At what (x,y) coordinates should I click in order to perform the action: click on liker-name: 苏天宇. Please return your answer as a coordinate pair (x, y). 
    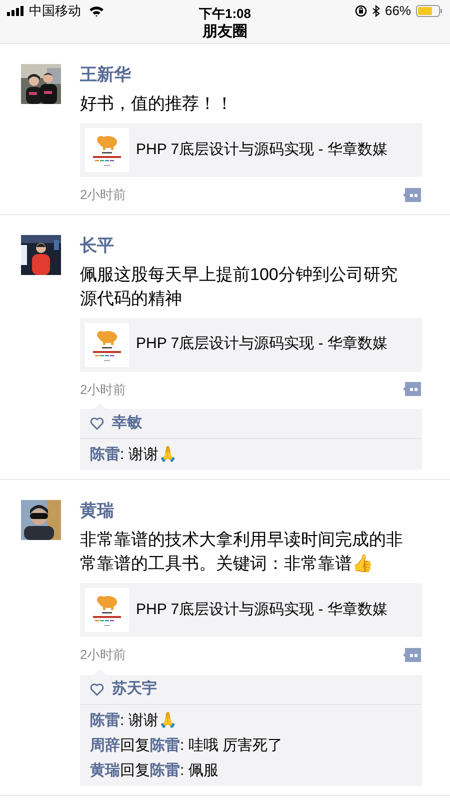
    Looking at the image, I should click on (134, 689).